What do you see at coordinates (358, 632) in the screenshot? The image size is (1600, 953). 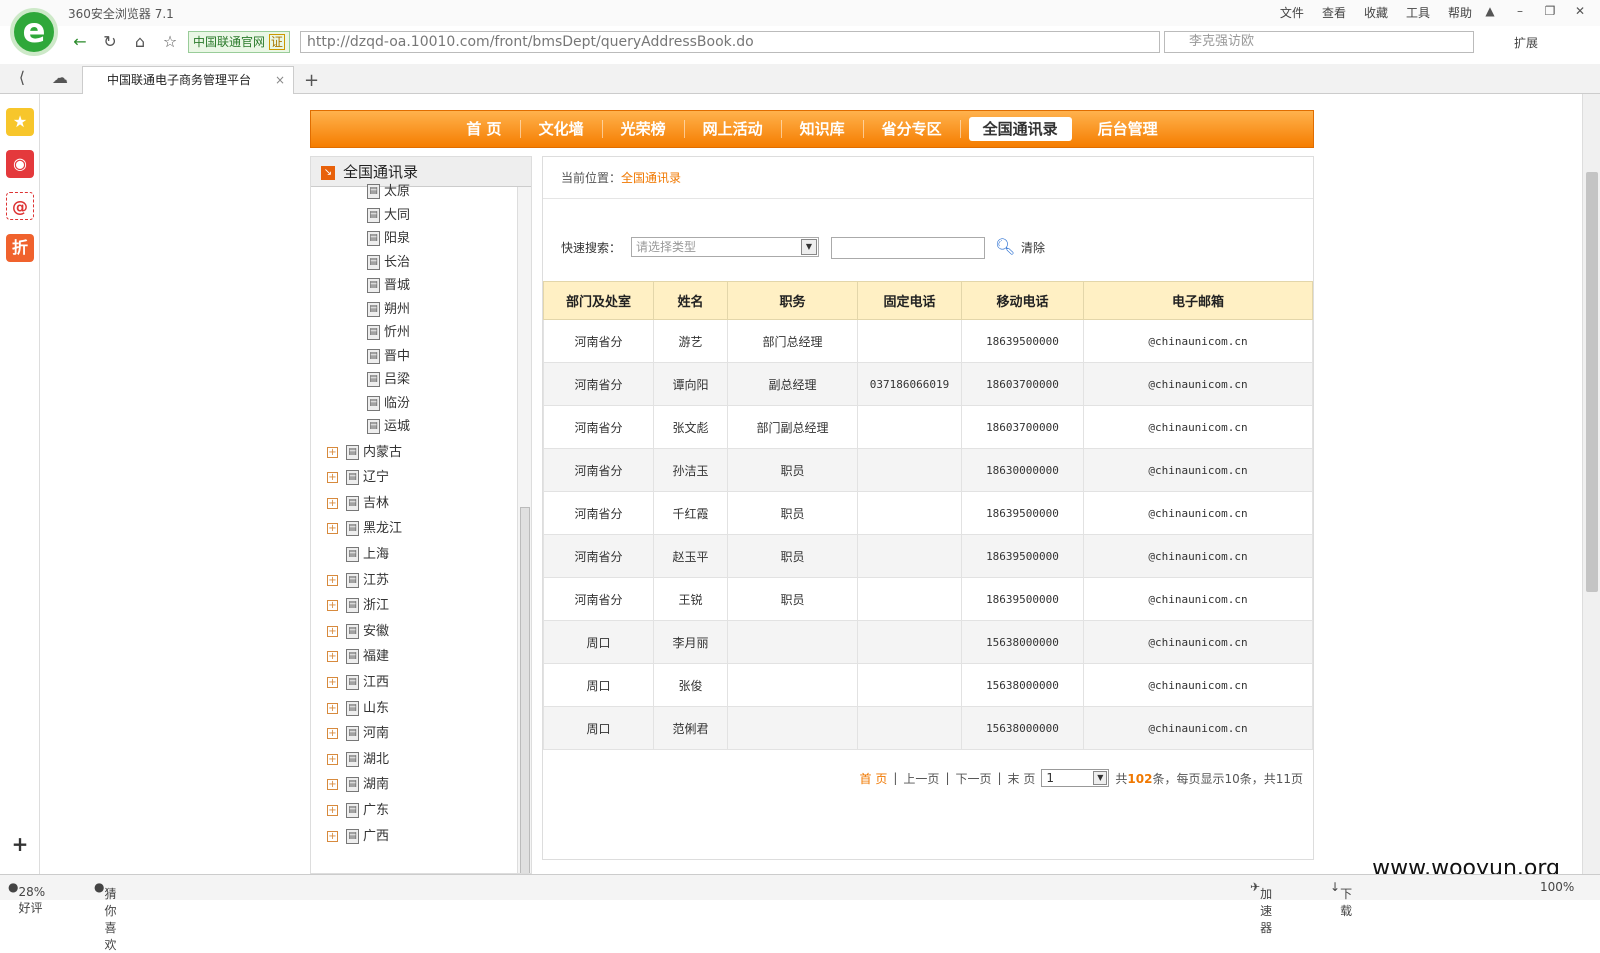 I see `tree-province: + ▤ 安徽` at bounding box center [358, 632].